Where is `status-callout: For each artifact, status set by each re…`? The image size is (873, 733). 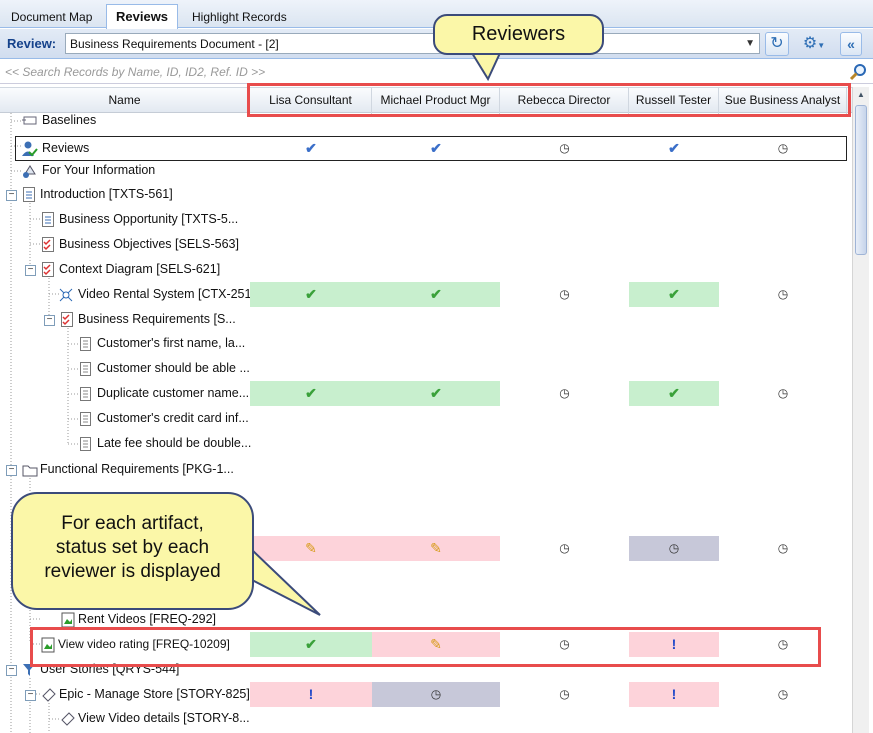
status-callout: For each artifact, status set by each re… is located at coordinates (132, 551).